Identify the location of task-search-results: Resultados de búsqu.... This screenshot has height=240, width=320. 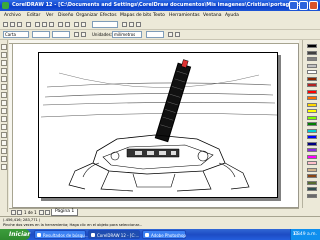
(61, 234).